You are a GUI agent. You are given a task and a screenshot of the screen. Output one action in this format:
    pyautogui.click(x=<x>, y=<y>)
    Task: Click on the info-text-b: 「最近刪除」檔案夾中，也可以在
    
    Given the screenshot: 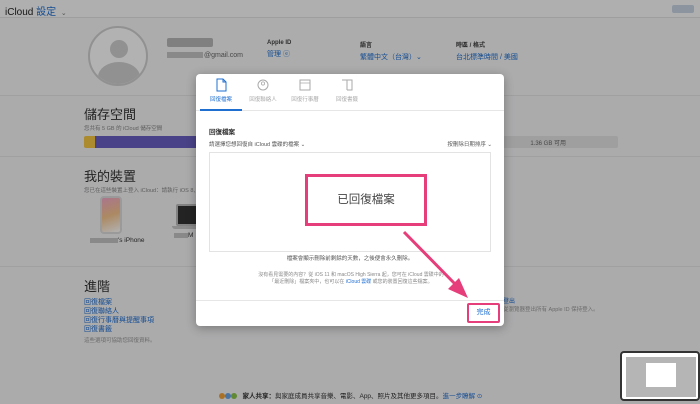 What is the action you would take?
    pyautogui.click(x=307, y=282)
    